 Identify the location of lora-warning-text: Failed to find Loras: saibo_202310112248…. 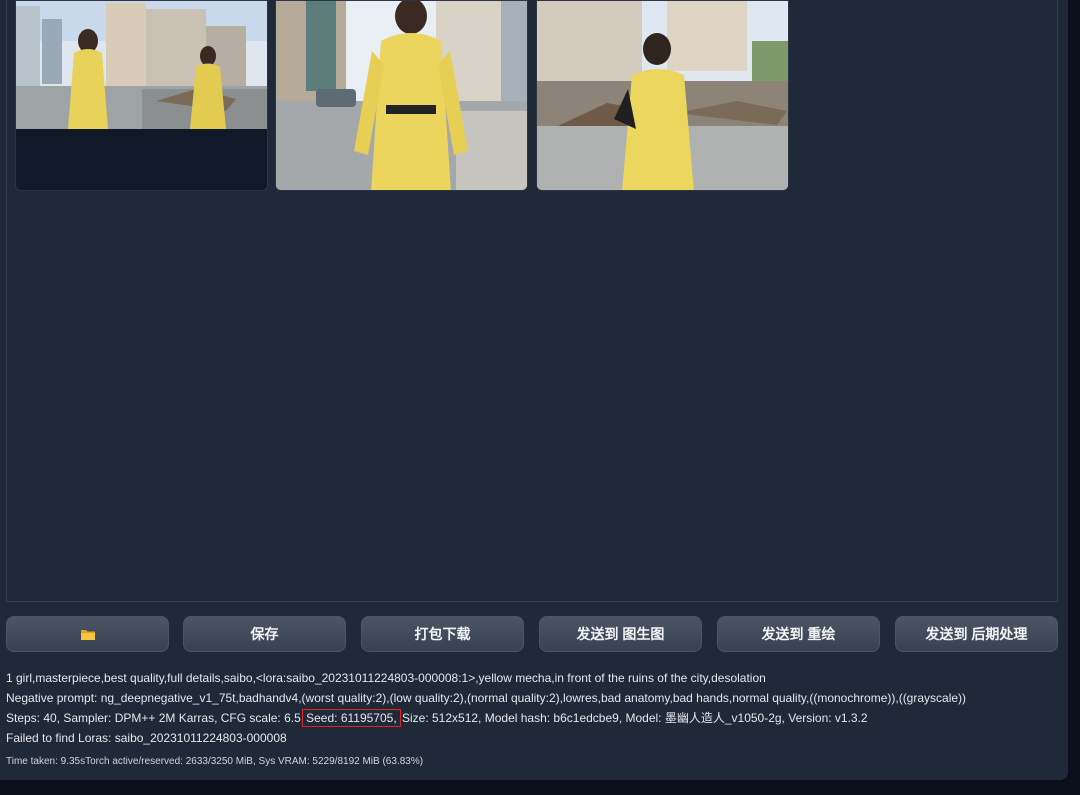
(146, 738).